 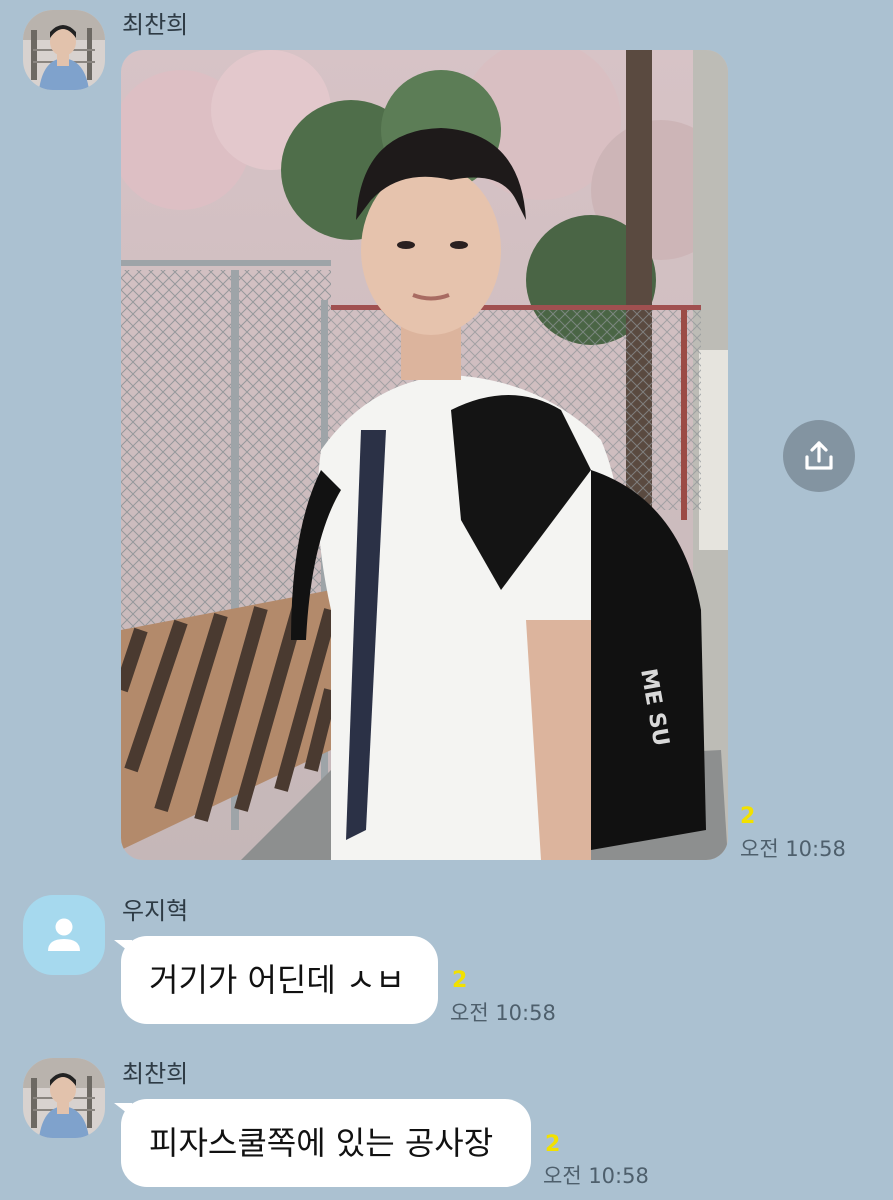 I want to click on person-icon, so click(x=64, y=934).